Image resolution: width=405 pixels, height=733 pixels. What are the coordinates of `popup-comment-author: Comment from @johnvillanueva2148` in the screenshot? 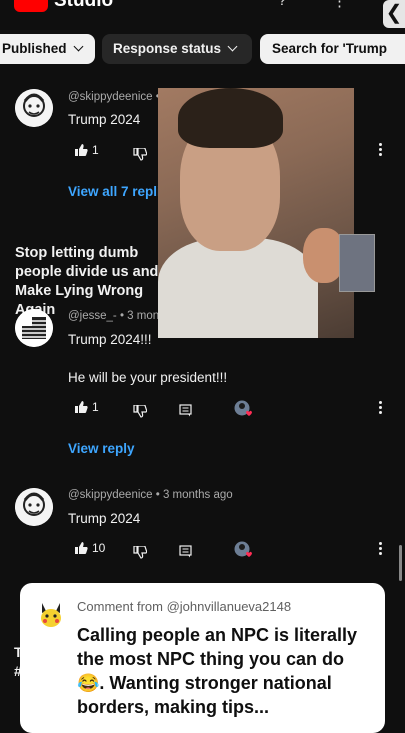 It's located at (184, 606).